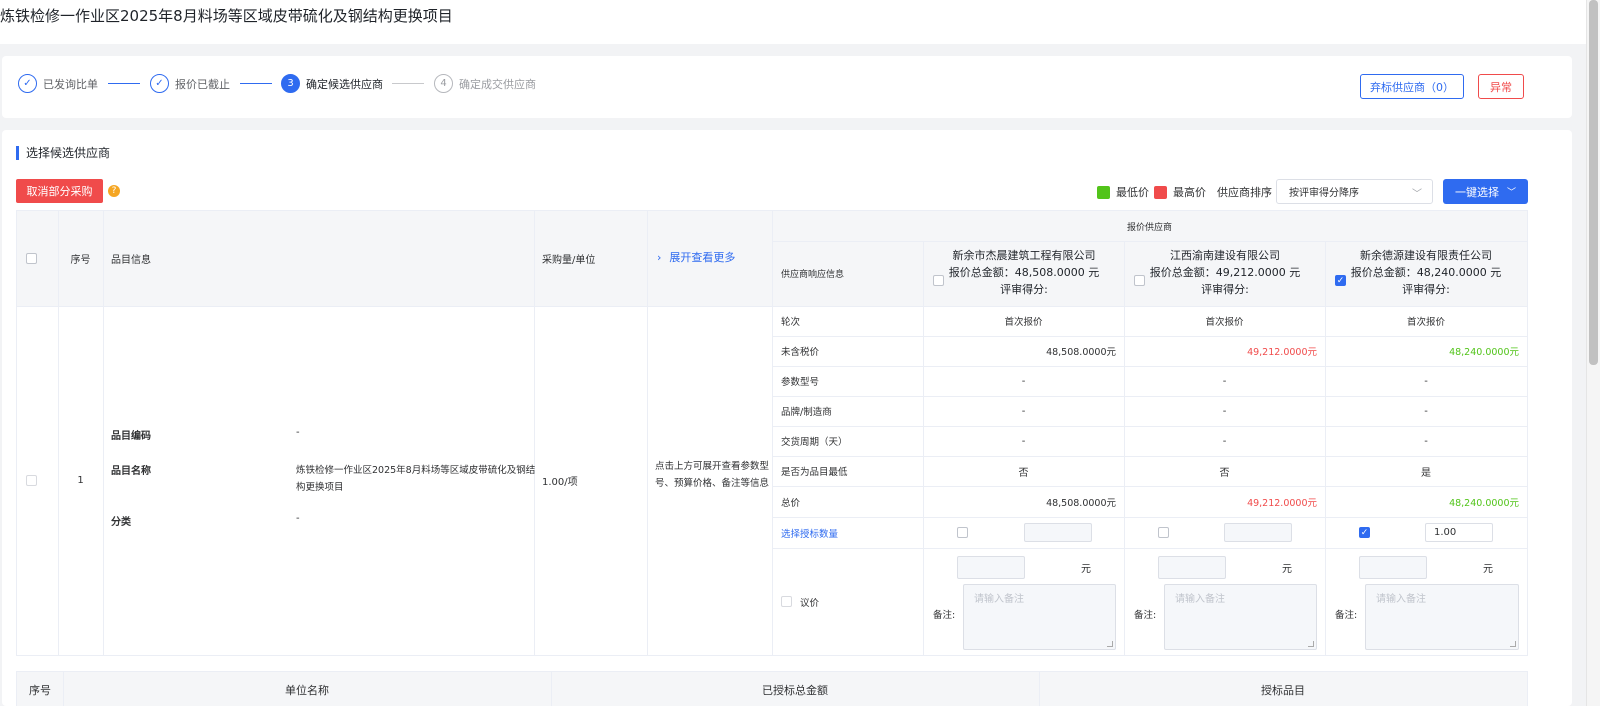 Image resolution: width=1600 pixels, height=706 pixels. I want to click on step-number: 3, so click(290, 83).